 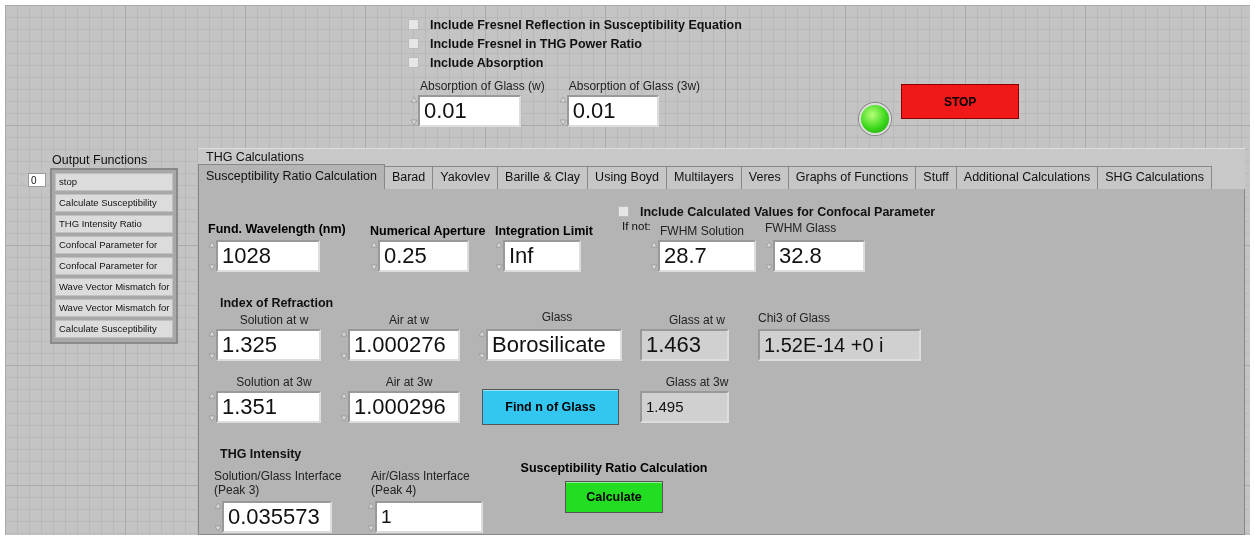 I want to click on field-label: Integration Limit, so click(x=544, y=231).